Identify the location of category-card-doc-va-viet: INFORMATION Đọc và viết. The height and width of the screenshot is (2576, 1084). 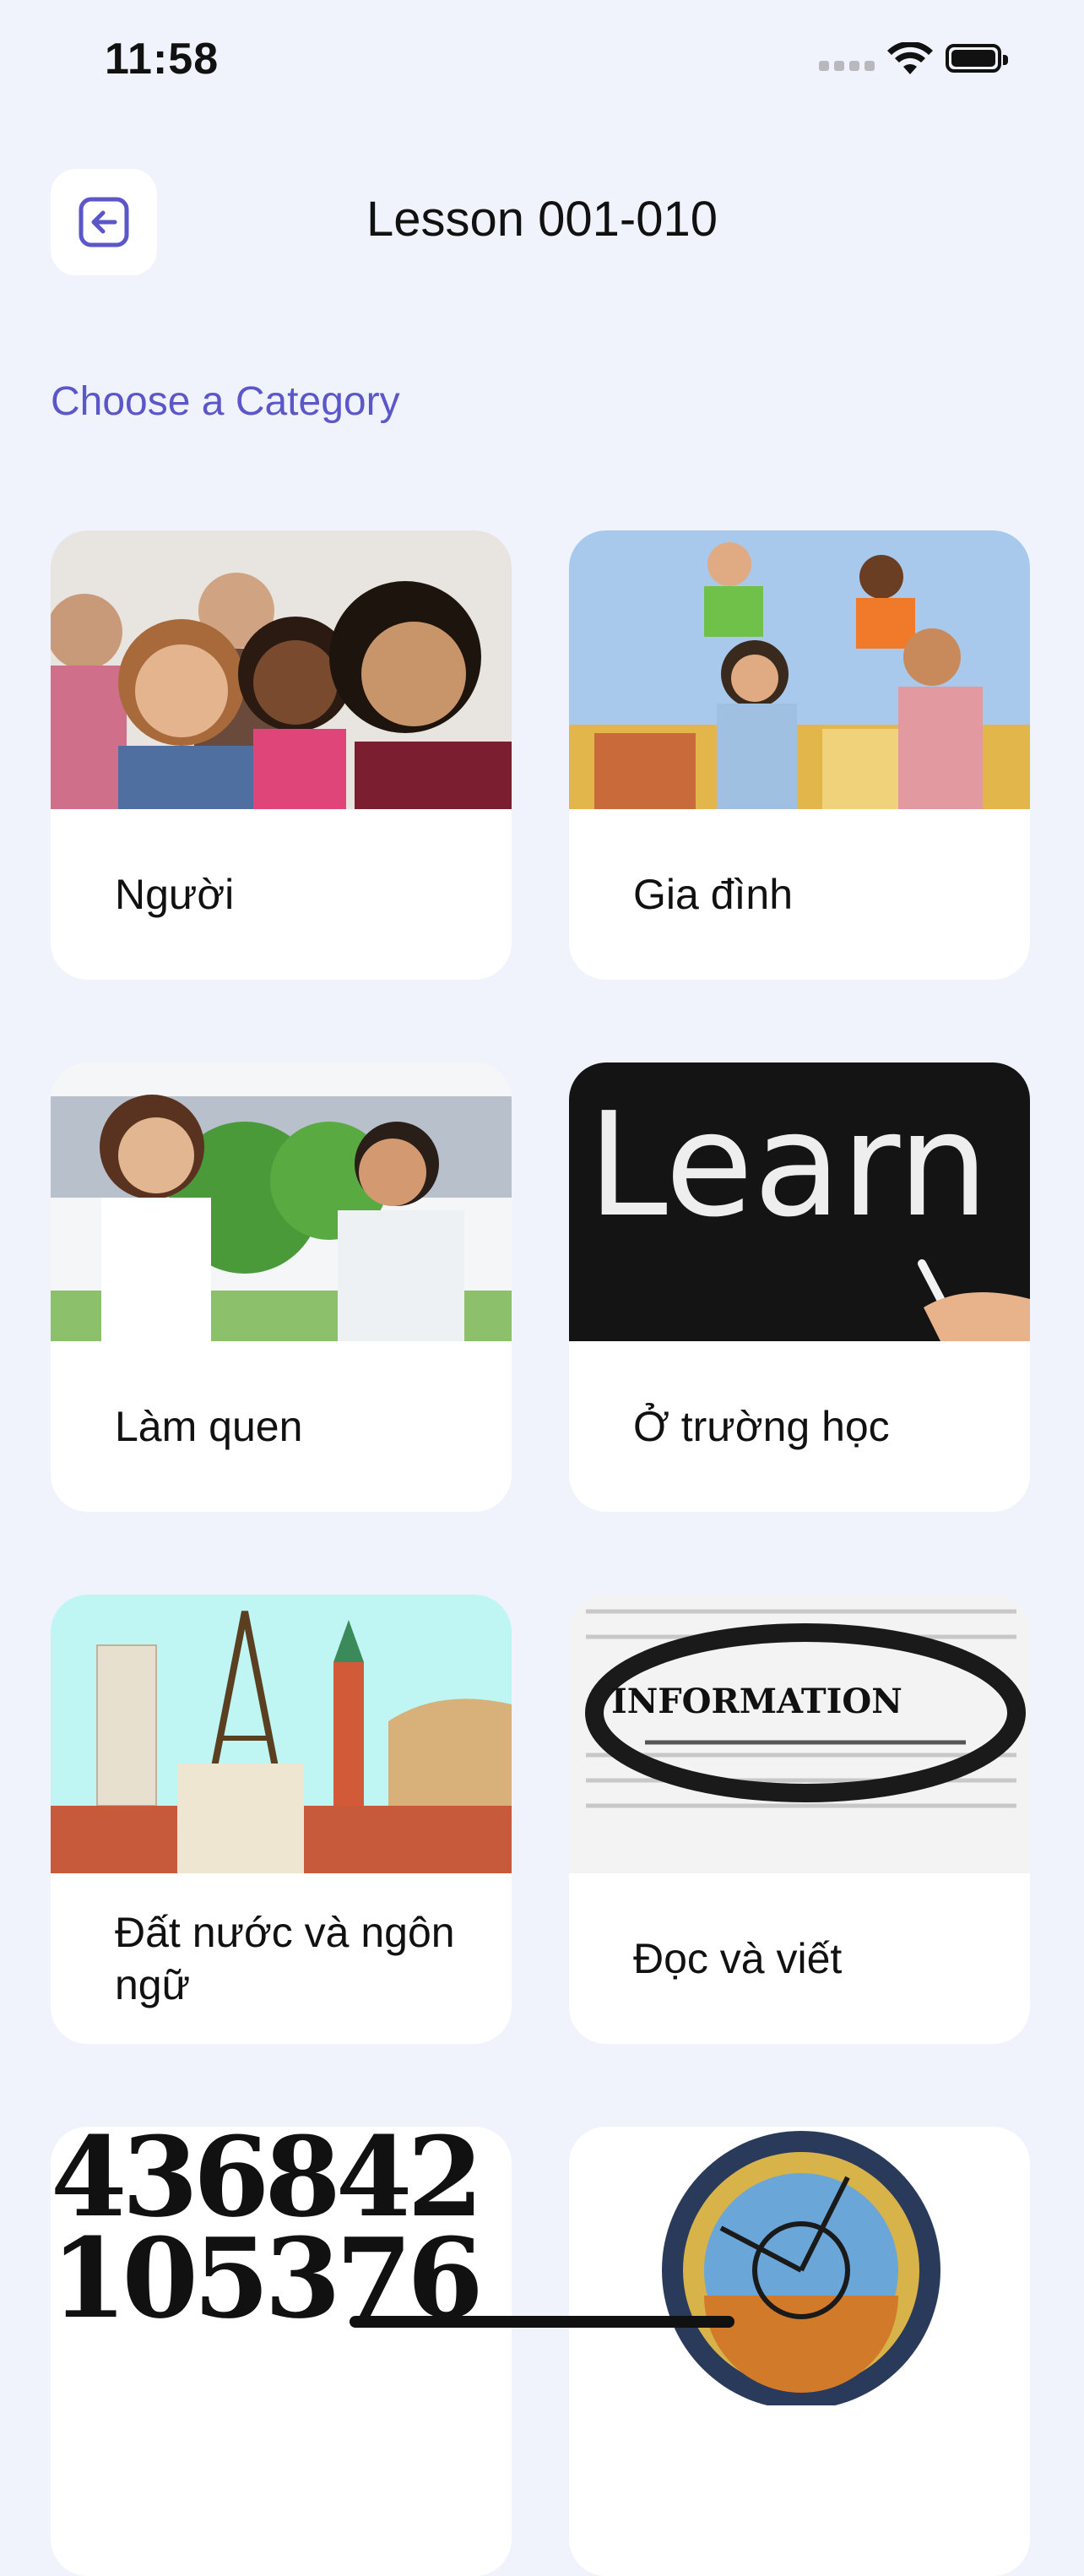
(799, 1819).